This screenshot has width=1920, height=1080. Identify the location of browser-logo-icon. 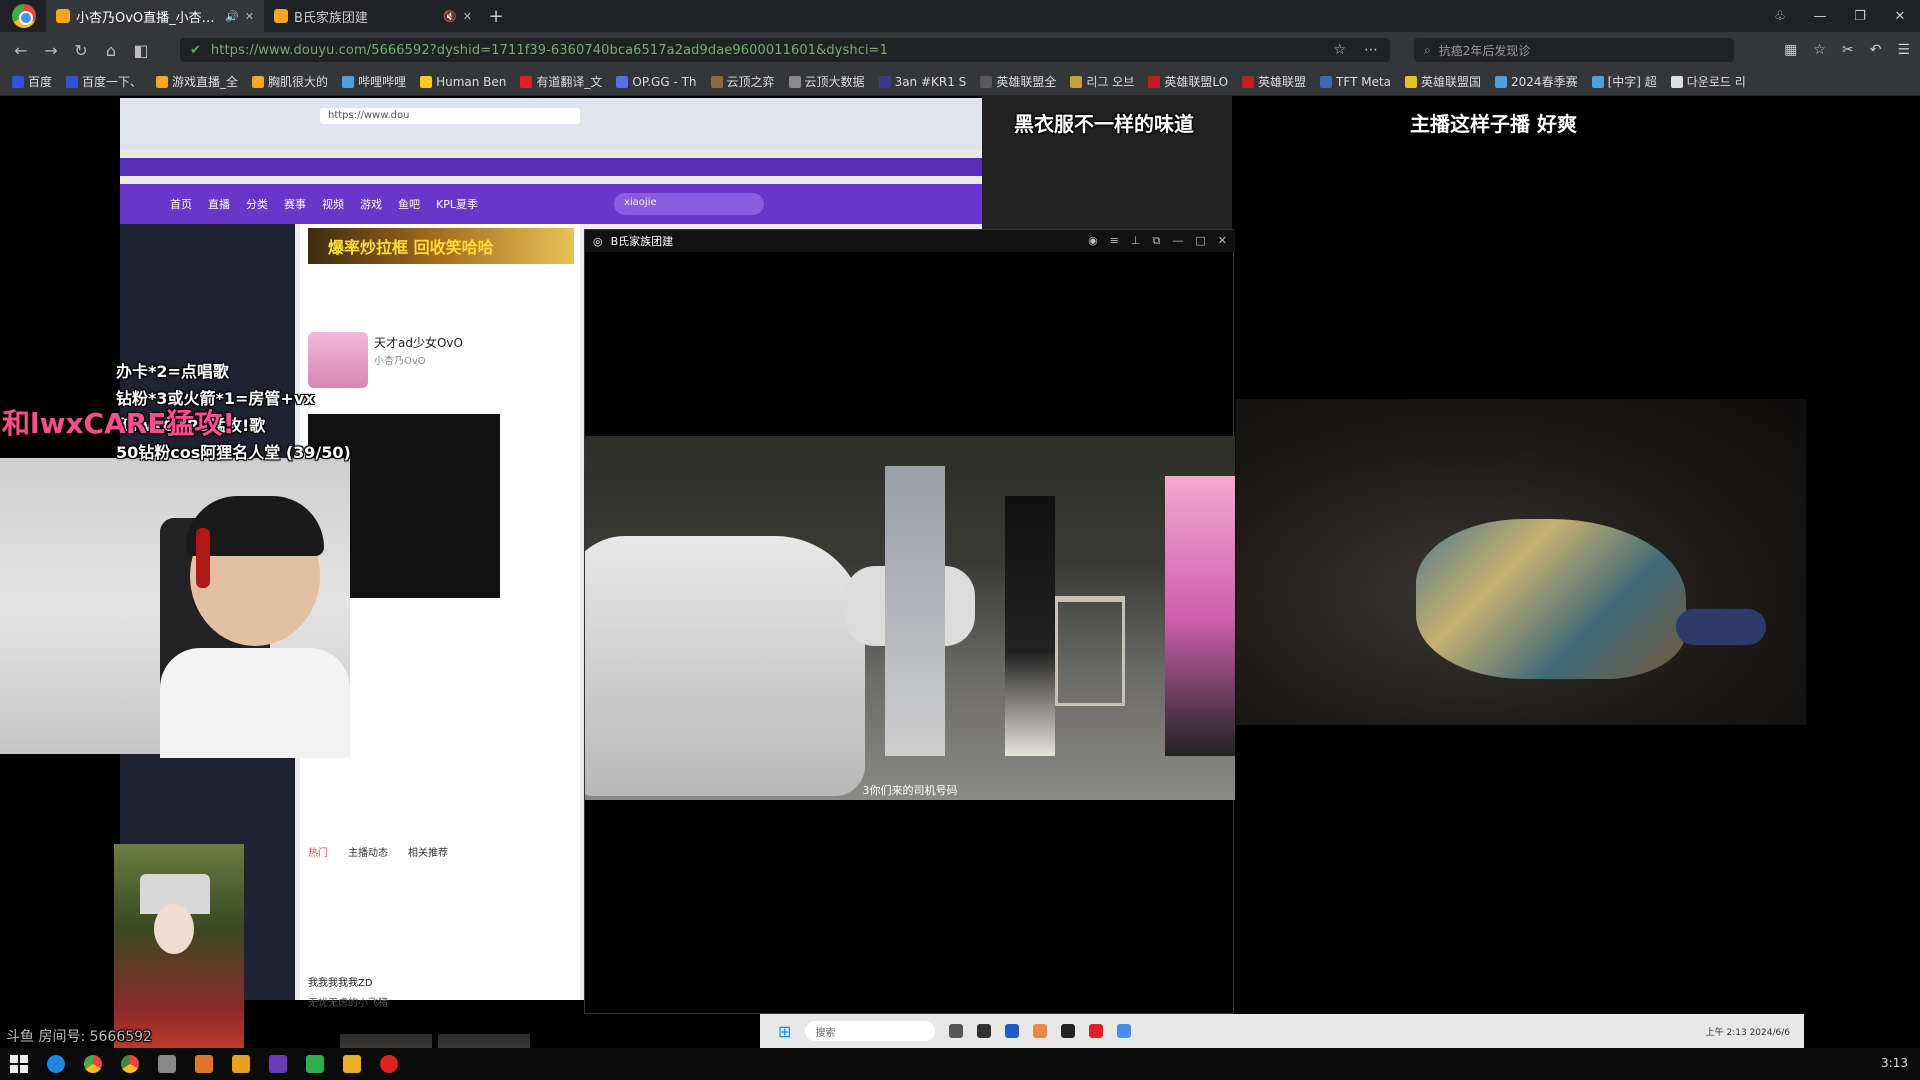
(24, 16).